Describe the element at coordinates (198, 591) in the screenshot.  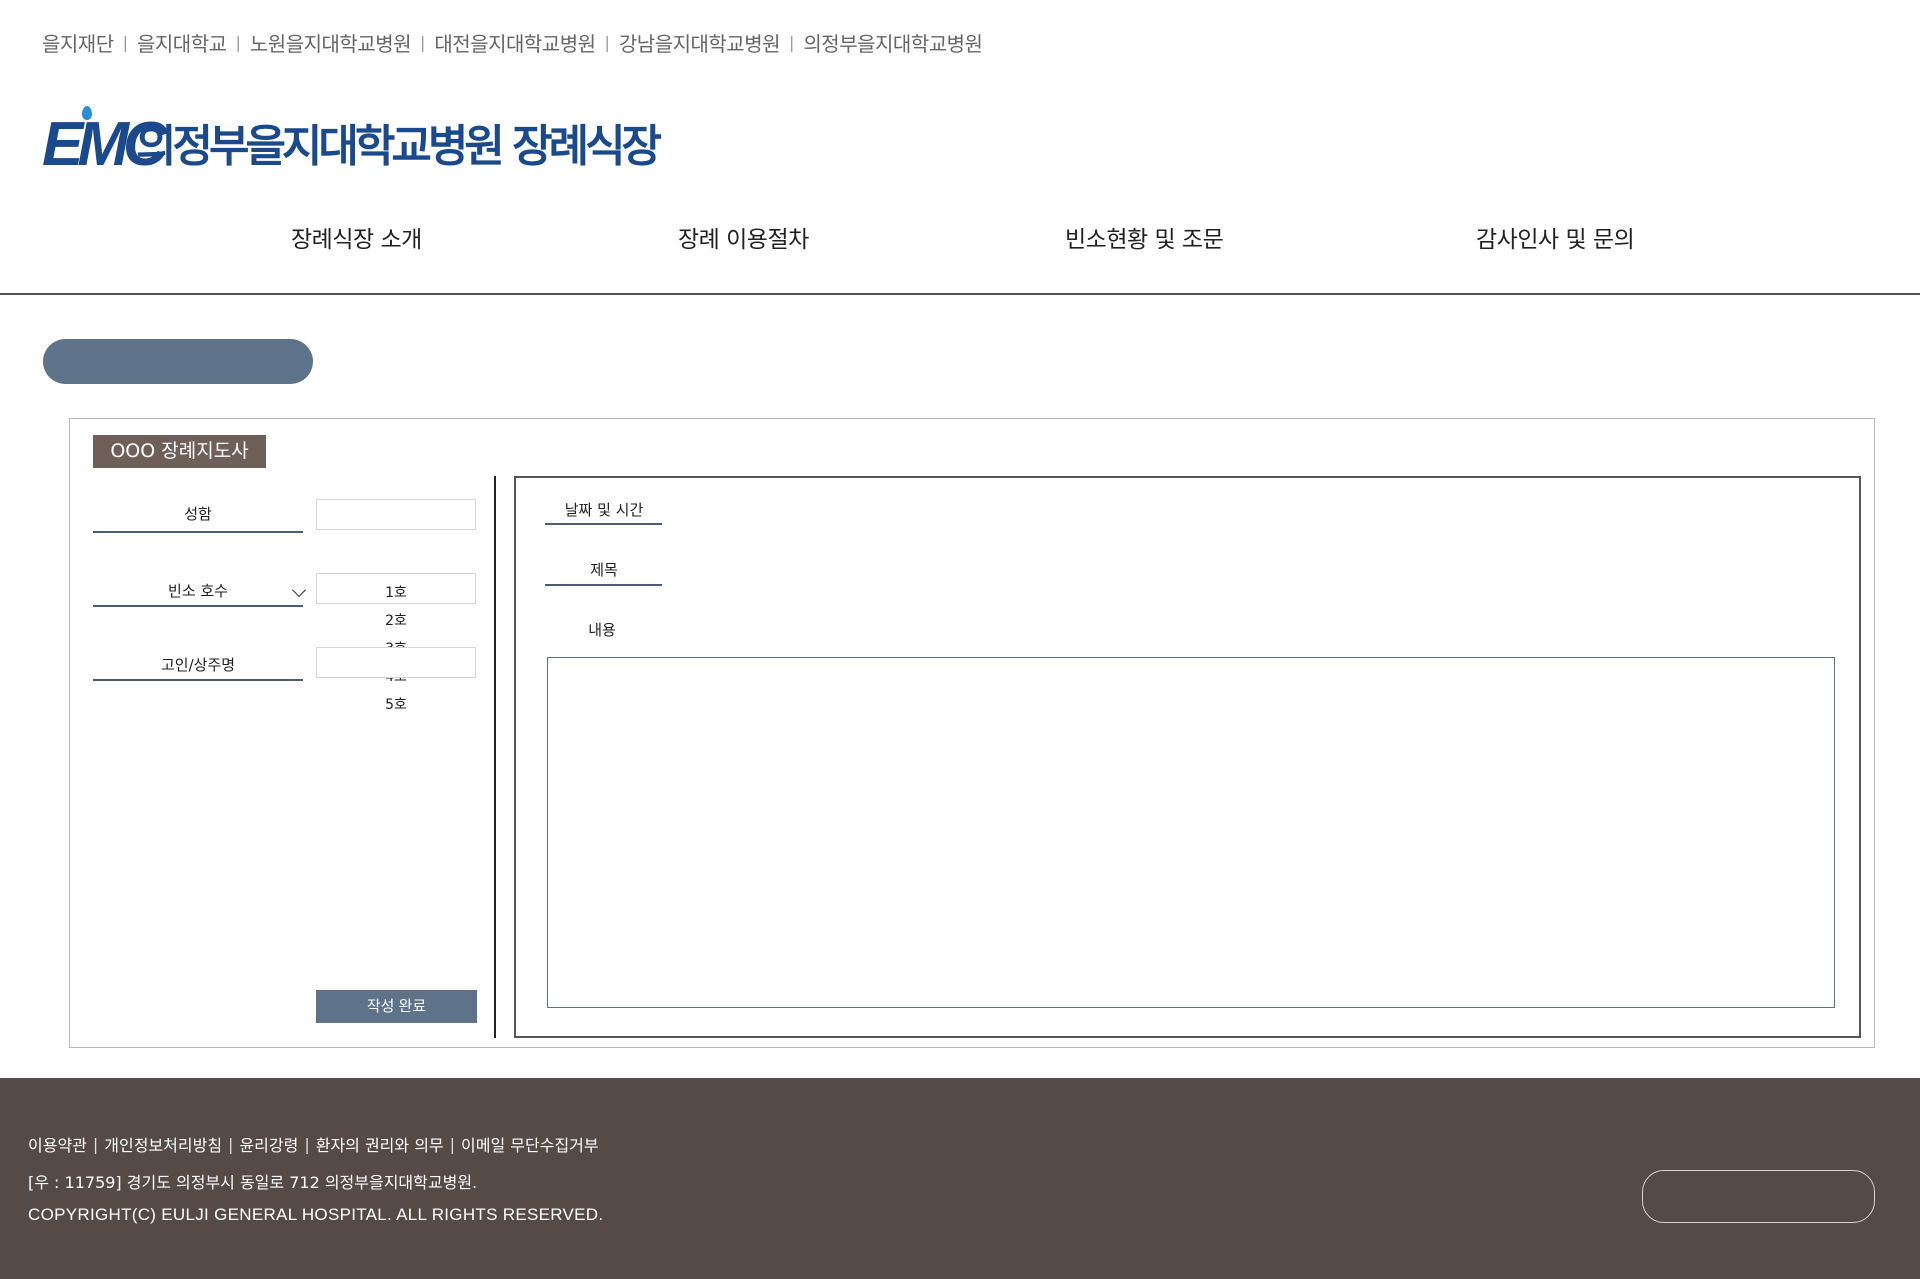
I see `room-label: 빈소 호수` at that location.